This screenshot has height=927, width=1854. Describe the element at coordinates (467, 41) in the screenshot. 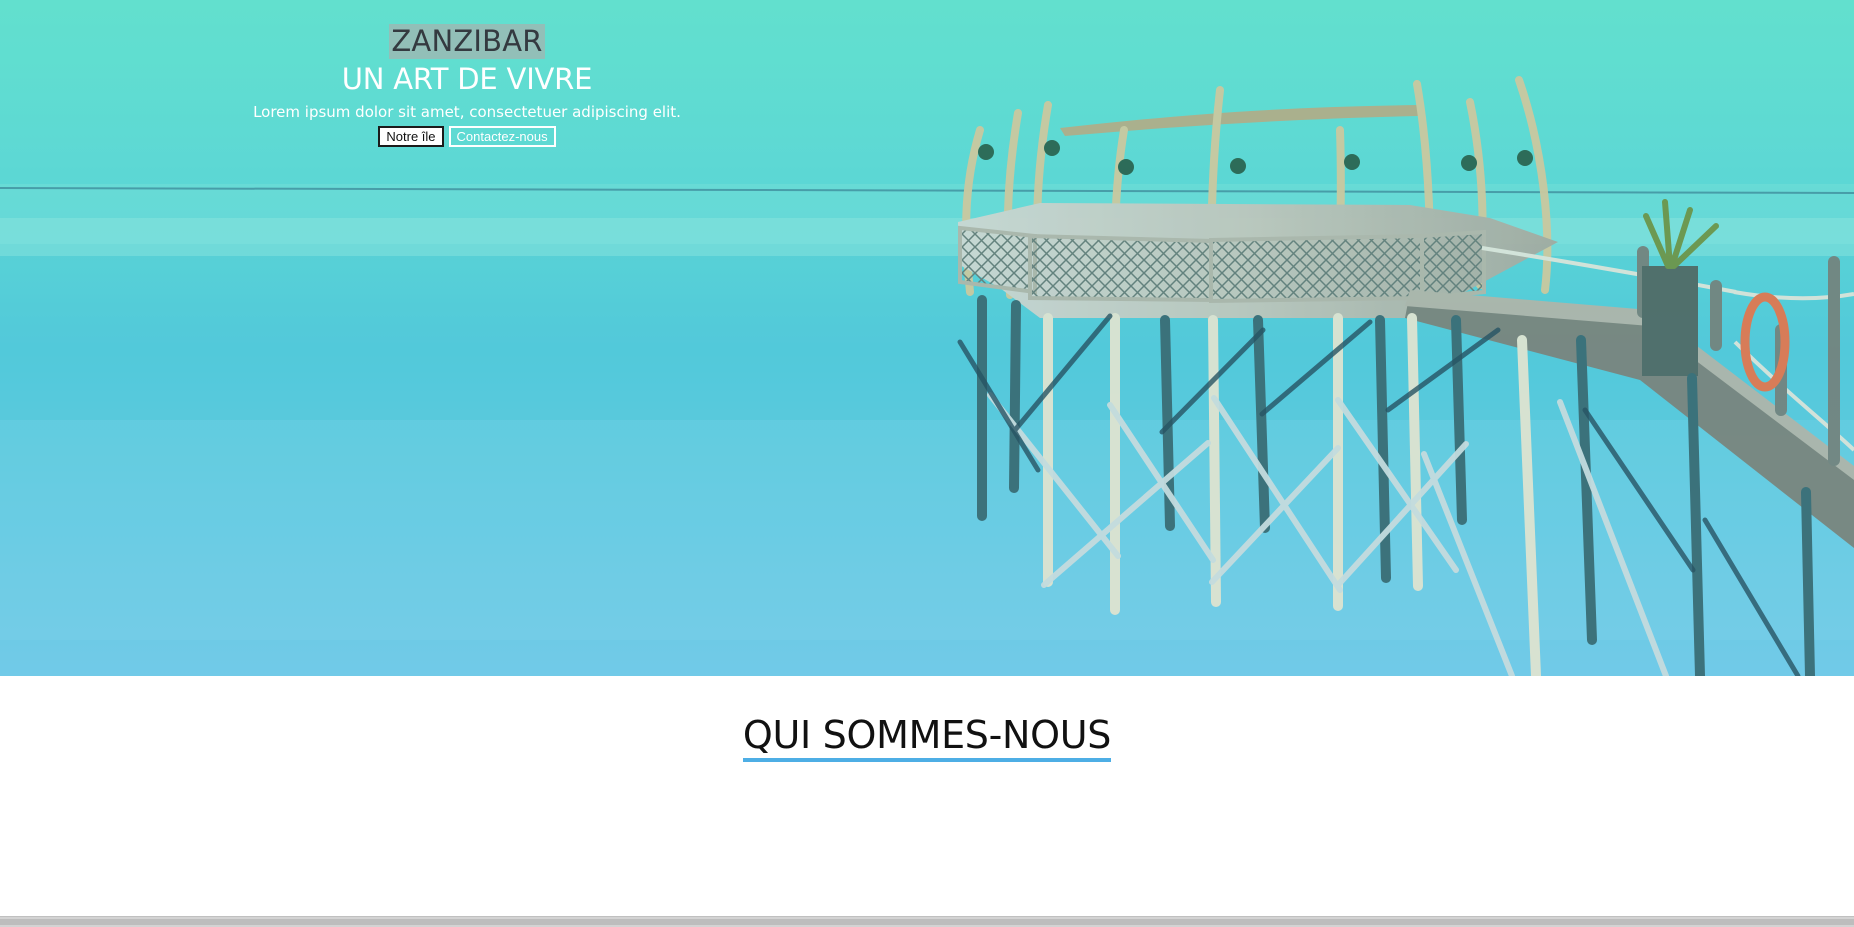

I see `brand-title: ZANZIBAR` at that location.